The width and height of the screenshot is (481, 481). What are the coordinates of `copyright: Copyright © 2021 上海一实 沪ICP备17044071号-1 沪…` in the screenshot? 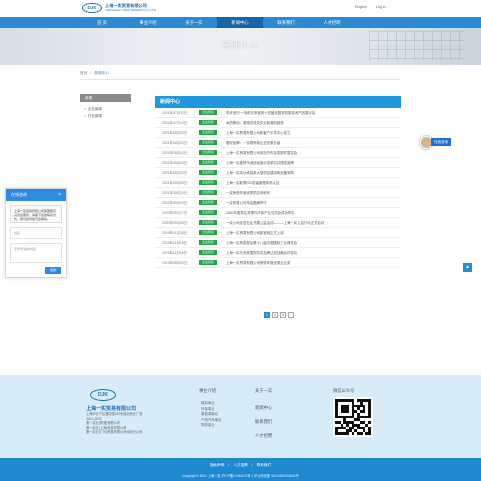 It's located at (240, 476).